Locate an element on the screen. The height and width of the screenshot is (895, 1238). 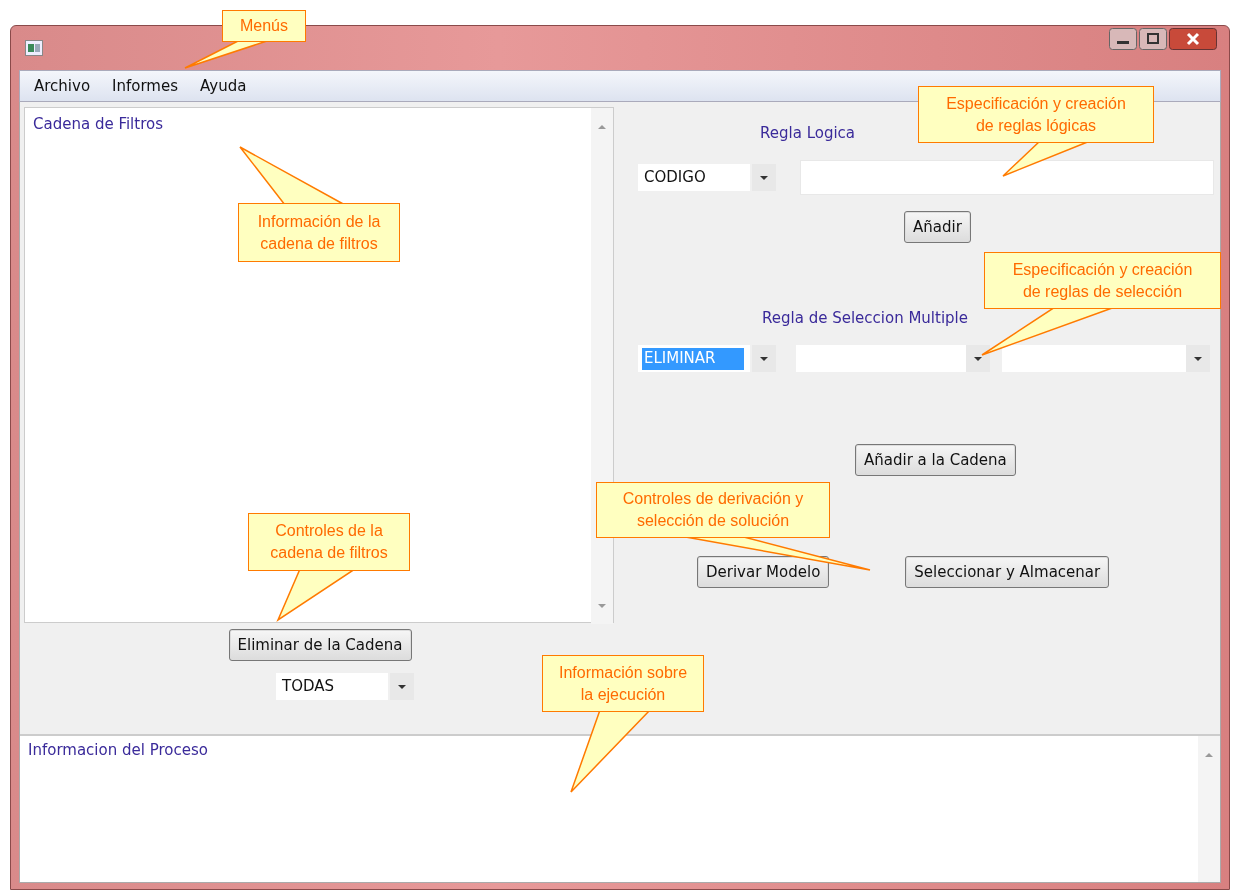
close-button is located at coordinates (1193, 39).